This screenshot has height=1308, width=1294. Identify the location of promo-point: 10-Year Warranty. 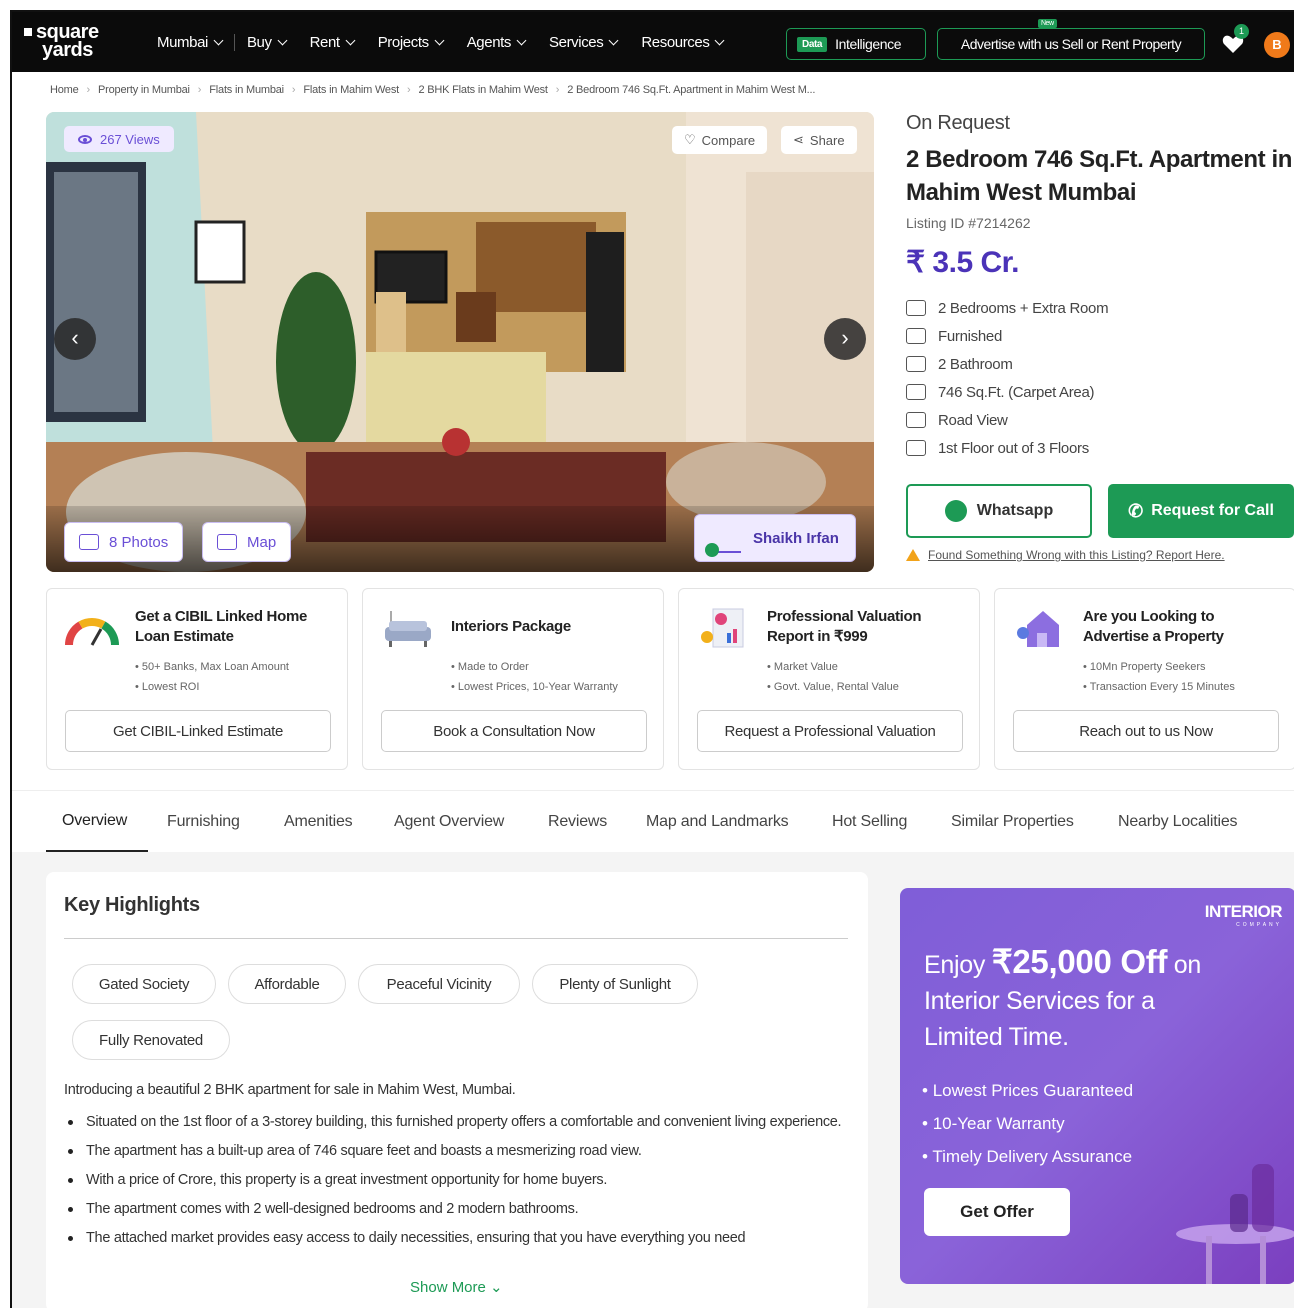
(1027, 1123).